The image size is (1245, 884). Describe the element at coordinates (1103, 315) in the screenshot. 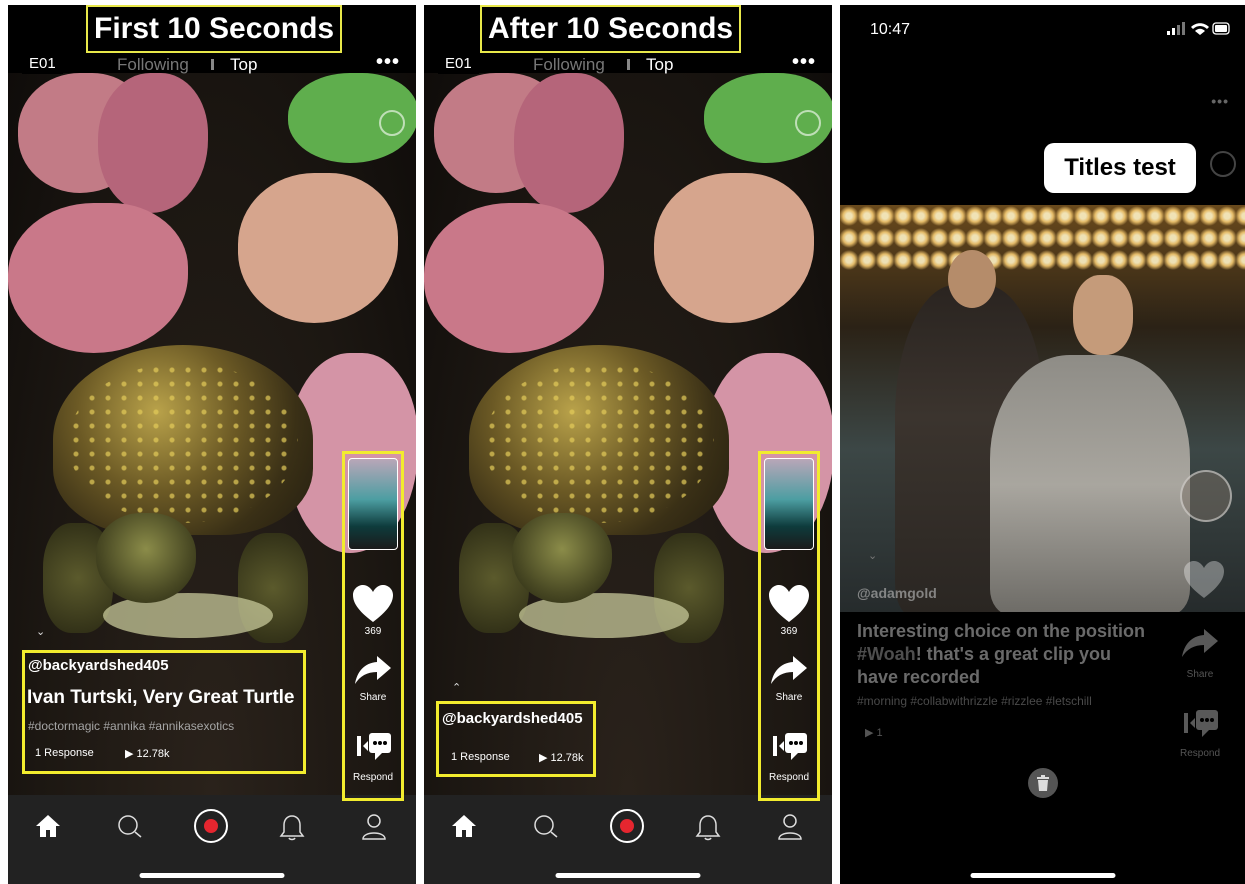

I see `person-right-head` at that location.